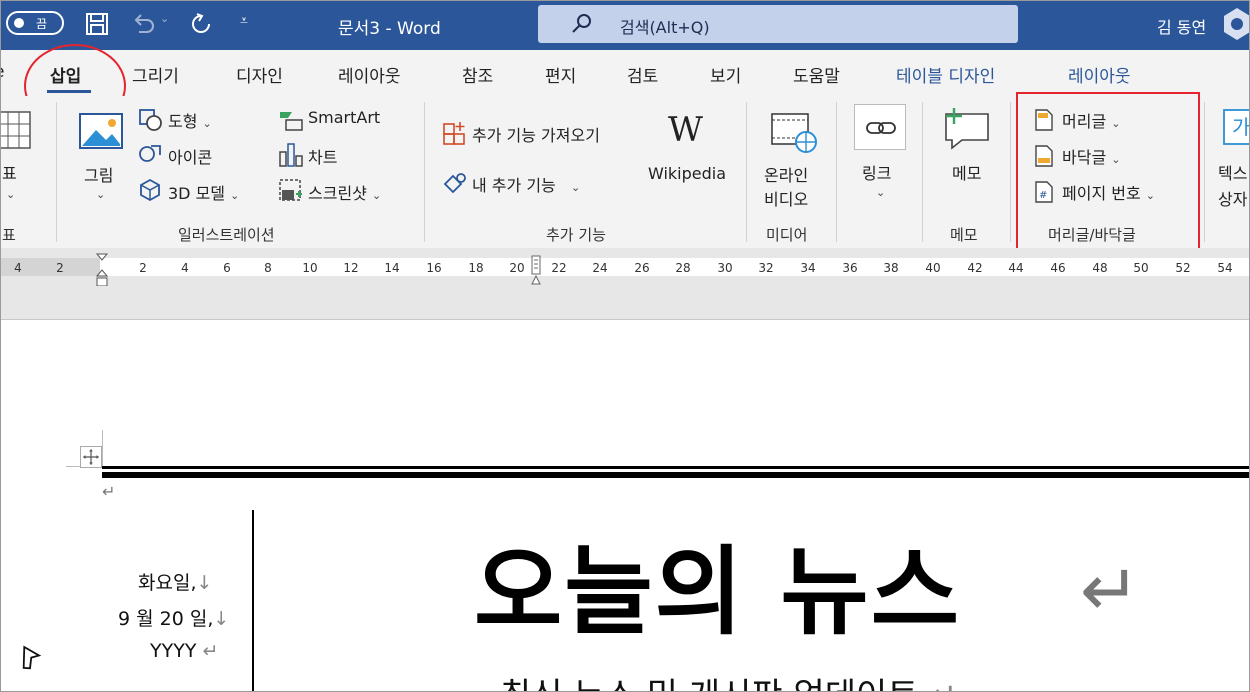  What do you see at coordinates (880, 192) in the screenshot?
I see `link-dropdown-icon: ⌄` at bounding box center [880, 192].